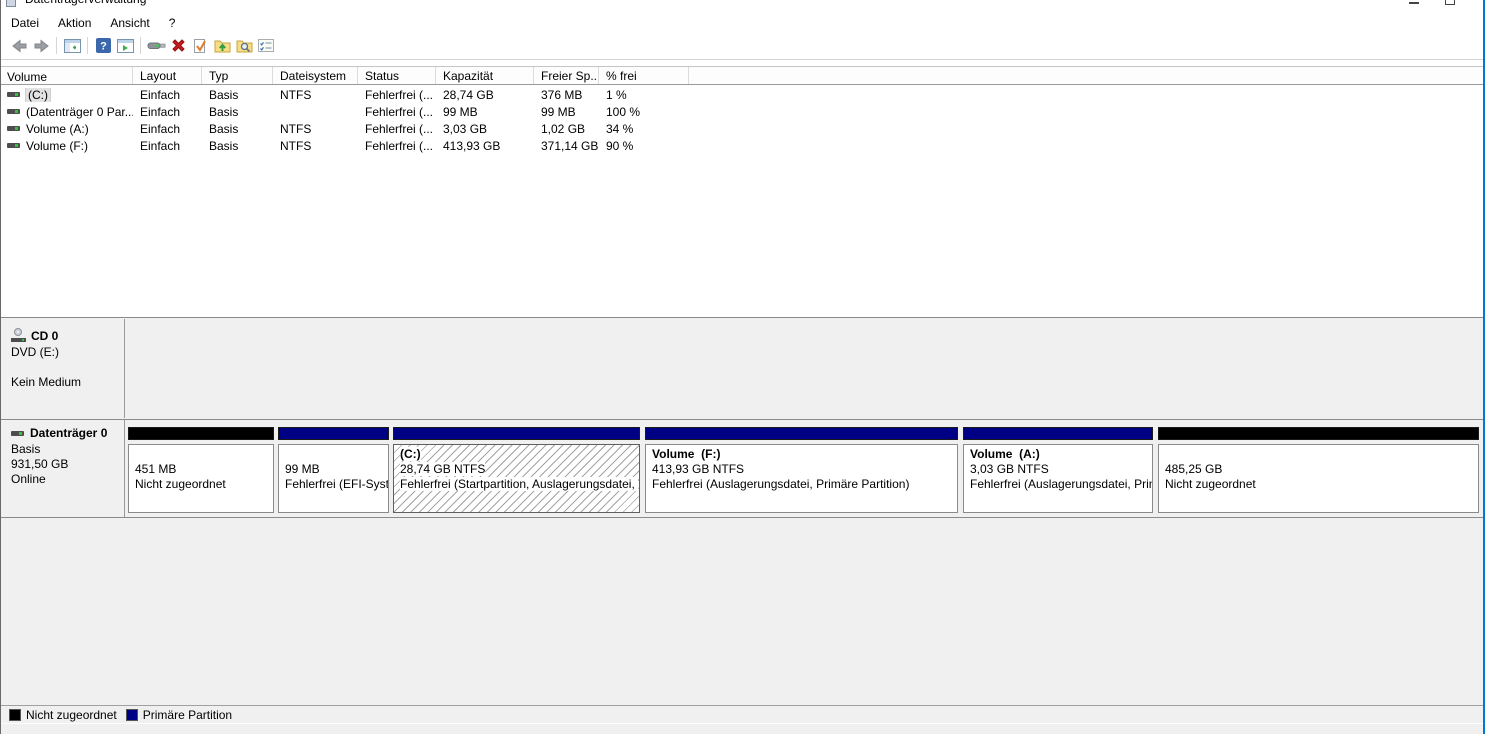 The width and height of the screenshot is (1485, 734). I want to click on column-header-prozent-frei: % frei, so click(644, 75).